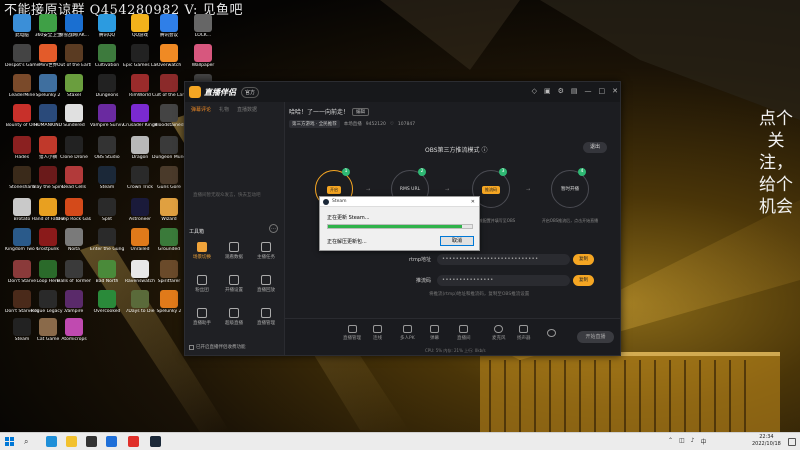  Describe the element at coordinates (169, 182) in the screenshot. I see `desktop-icon: Guns Gore` at that location.